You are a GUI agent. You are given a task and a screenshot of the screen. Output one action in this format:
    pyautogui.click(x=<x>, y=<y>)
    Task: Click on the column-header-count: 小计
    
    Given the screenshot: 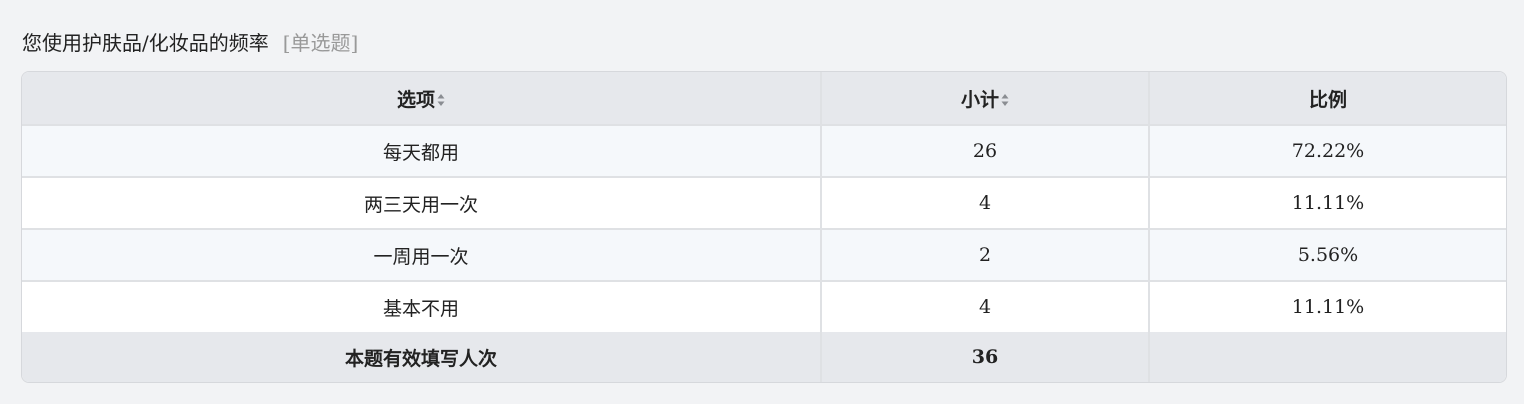 What is the action you would take?
    pyautogui.click(x=985, y=99)
    